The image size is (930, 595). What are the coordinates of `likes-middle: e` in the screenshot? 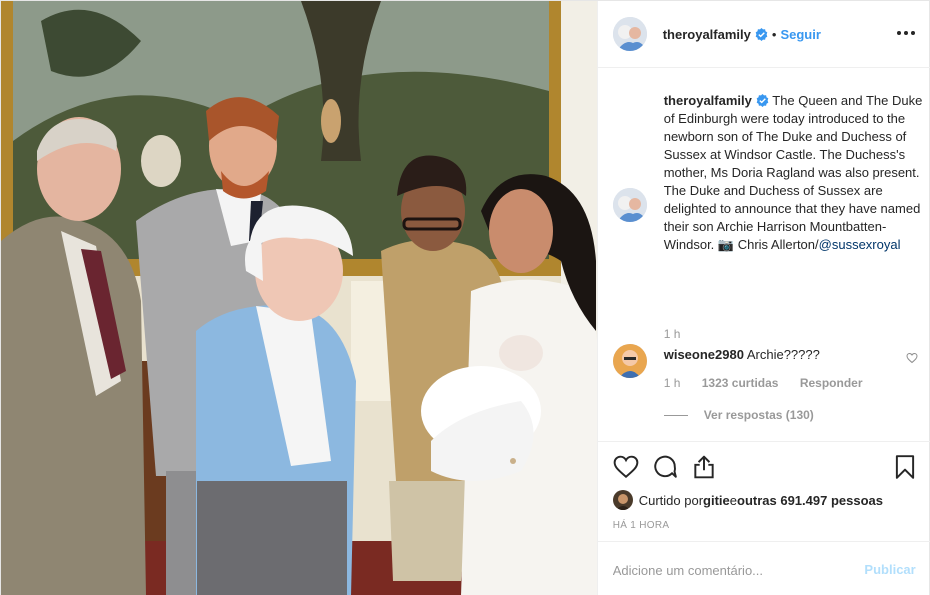 It's located at (733, 500).